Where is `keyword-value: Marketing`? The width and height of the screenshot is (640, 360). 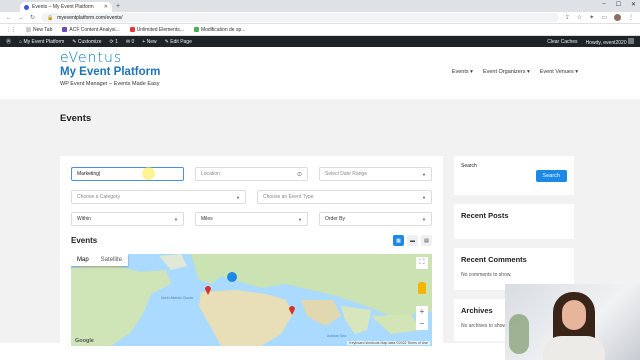 keyword-value: Marketing is located at coordinates (88, 174).